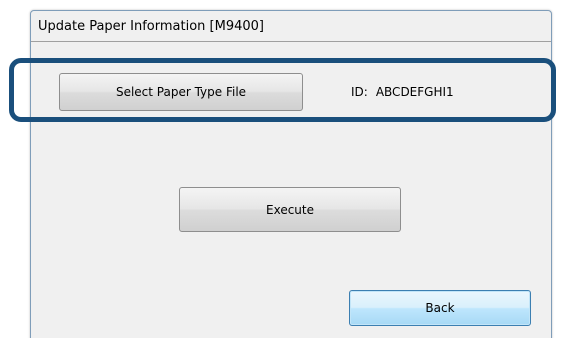 The height and width of the screenshot is (338, 566). What do you see at coordinates (414, 92) in the screenshot?
I see `paper-id-value: ABCDEFGHI1` at bounding box center [414, 92].